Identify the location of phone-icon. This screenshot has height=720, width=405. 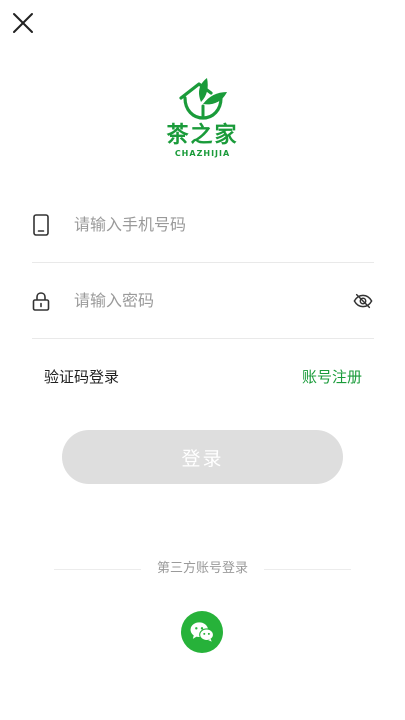
(41, 224).